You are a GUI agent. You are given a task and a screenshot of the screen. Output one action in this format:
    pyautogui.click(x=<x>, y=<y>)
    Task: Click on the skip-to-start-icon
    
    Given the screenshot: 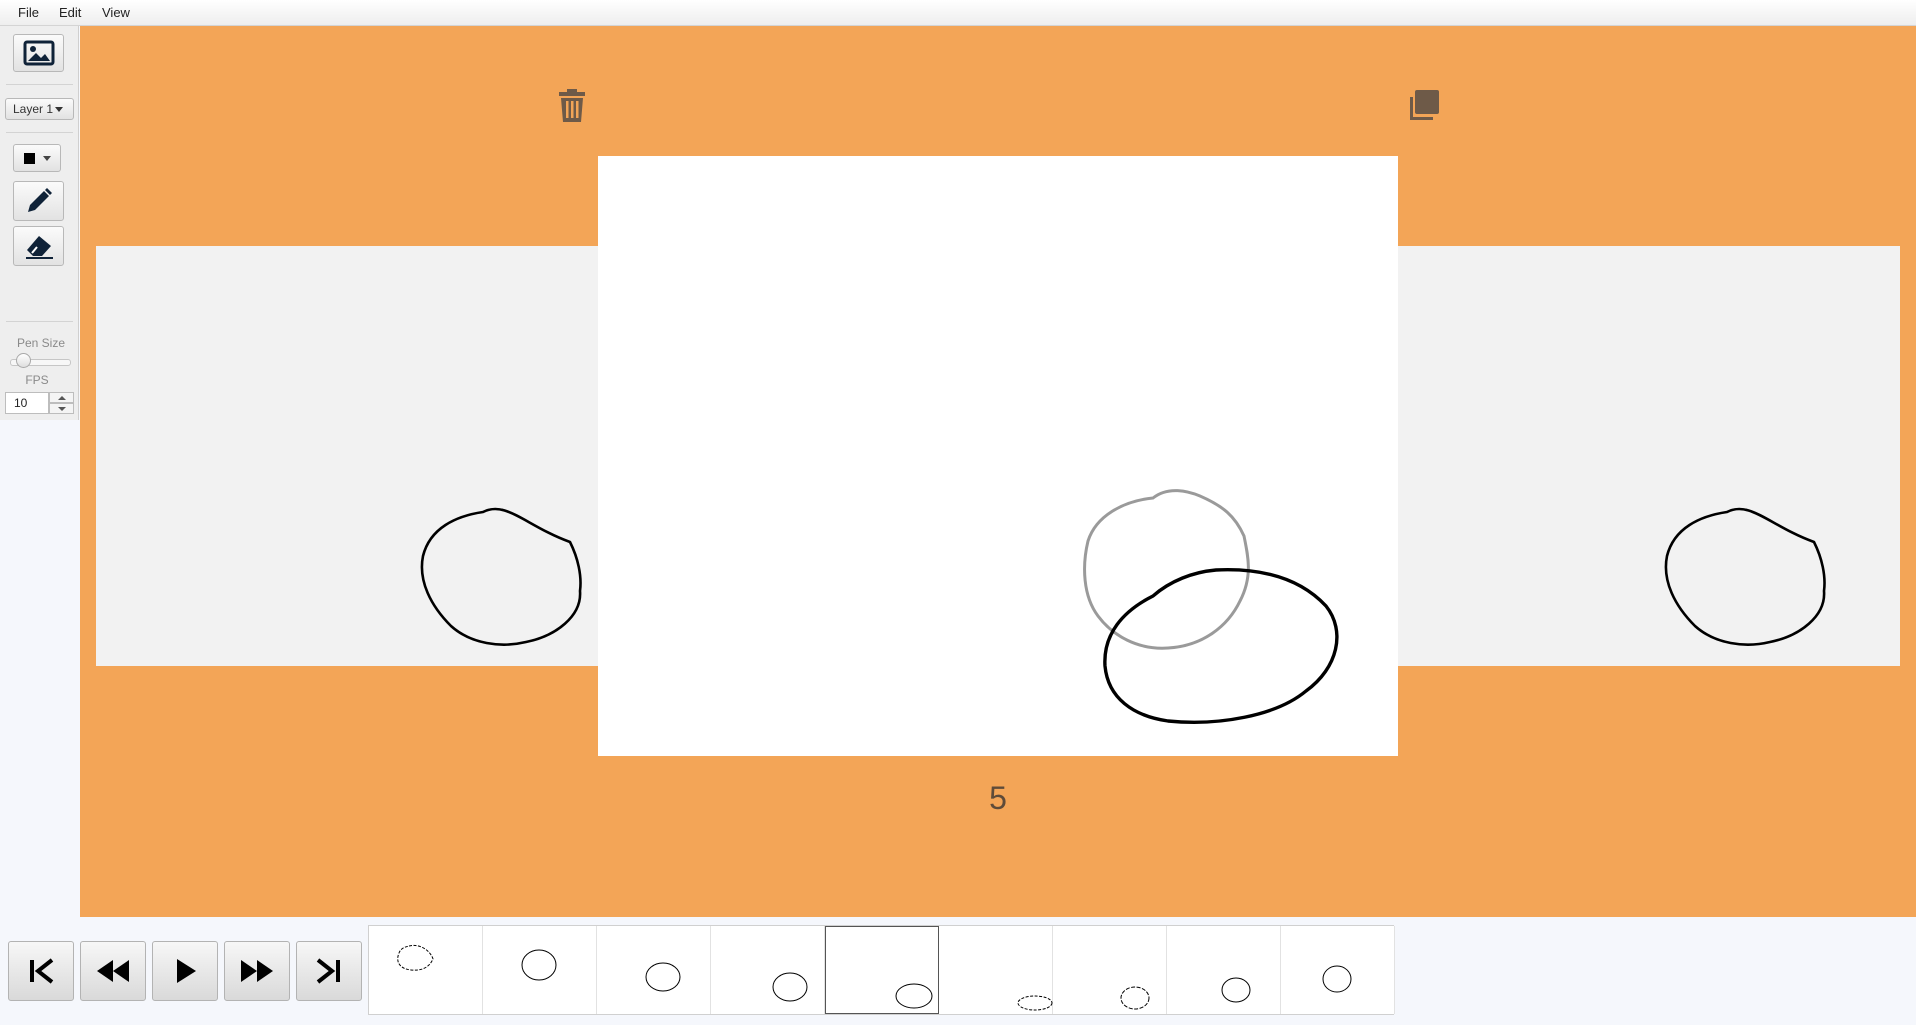 What is the action you would take?
    pyautogui.click(x=42, y=971)
    